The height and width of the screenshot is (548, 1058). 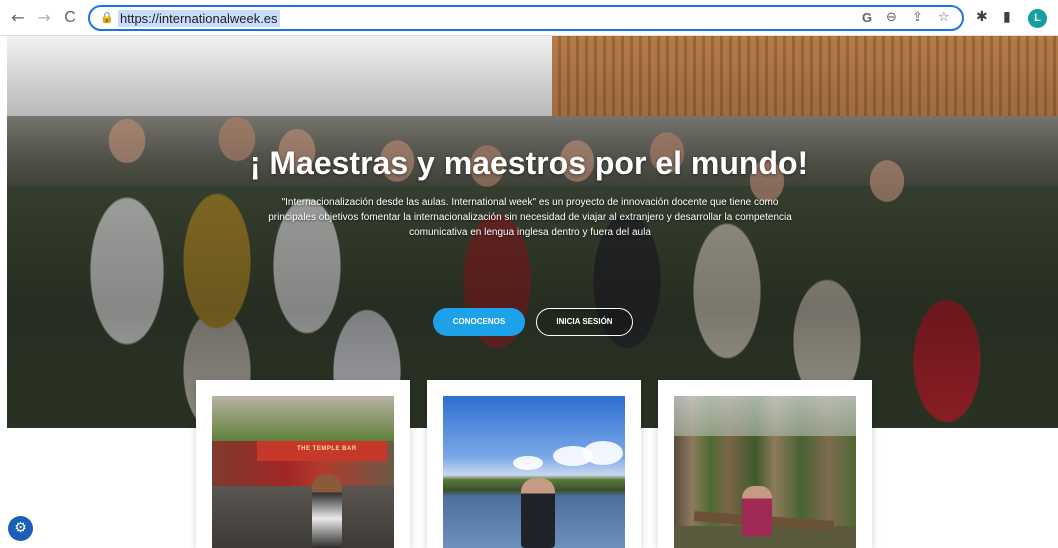 I want to click on url-text: https://internationalweek.es, so click(x=199, y=18).